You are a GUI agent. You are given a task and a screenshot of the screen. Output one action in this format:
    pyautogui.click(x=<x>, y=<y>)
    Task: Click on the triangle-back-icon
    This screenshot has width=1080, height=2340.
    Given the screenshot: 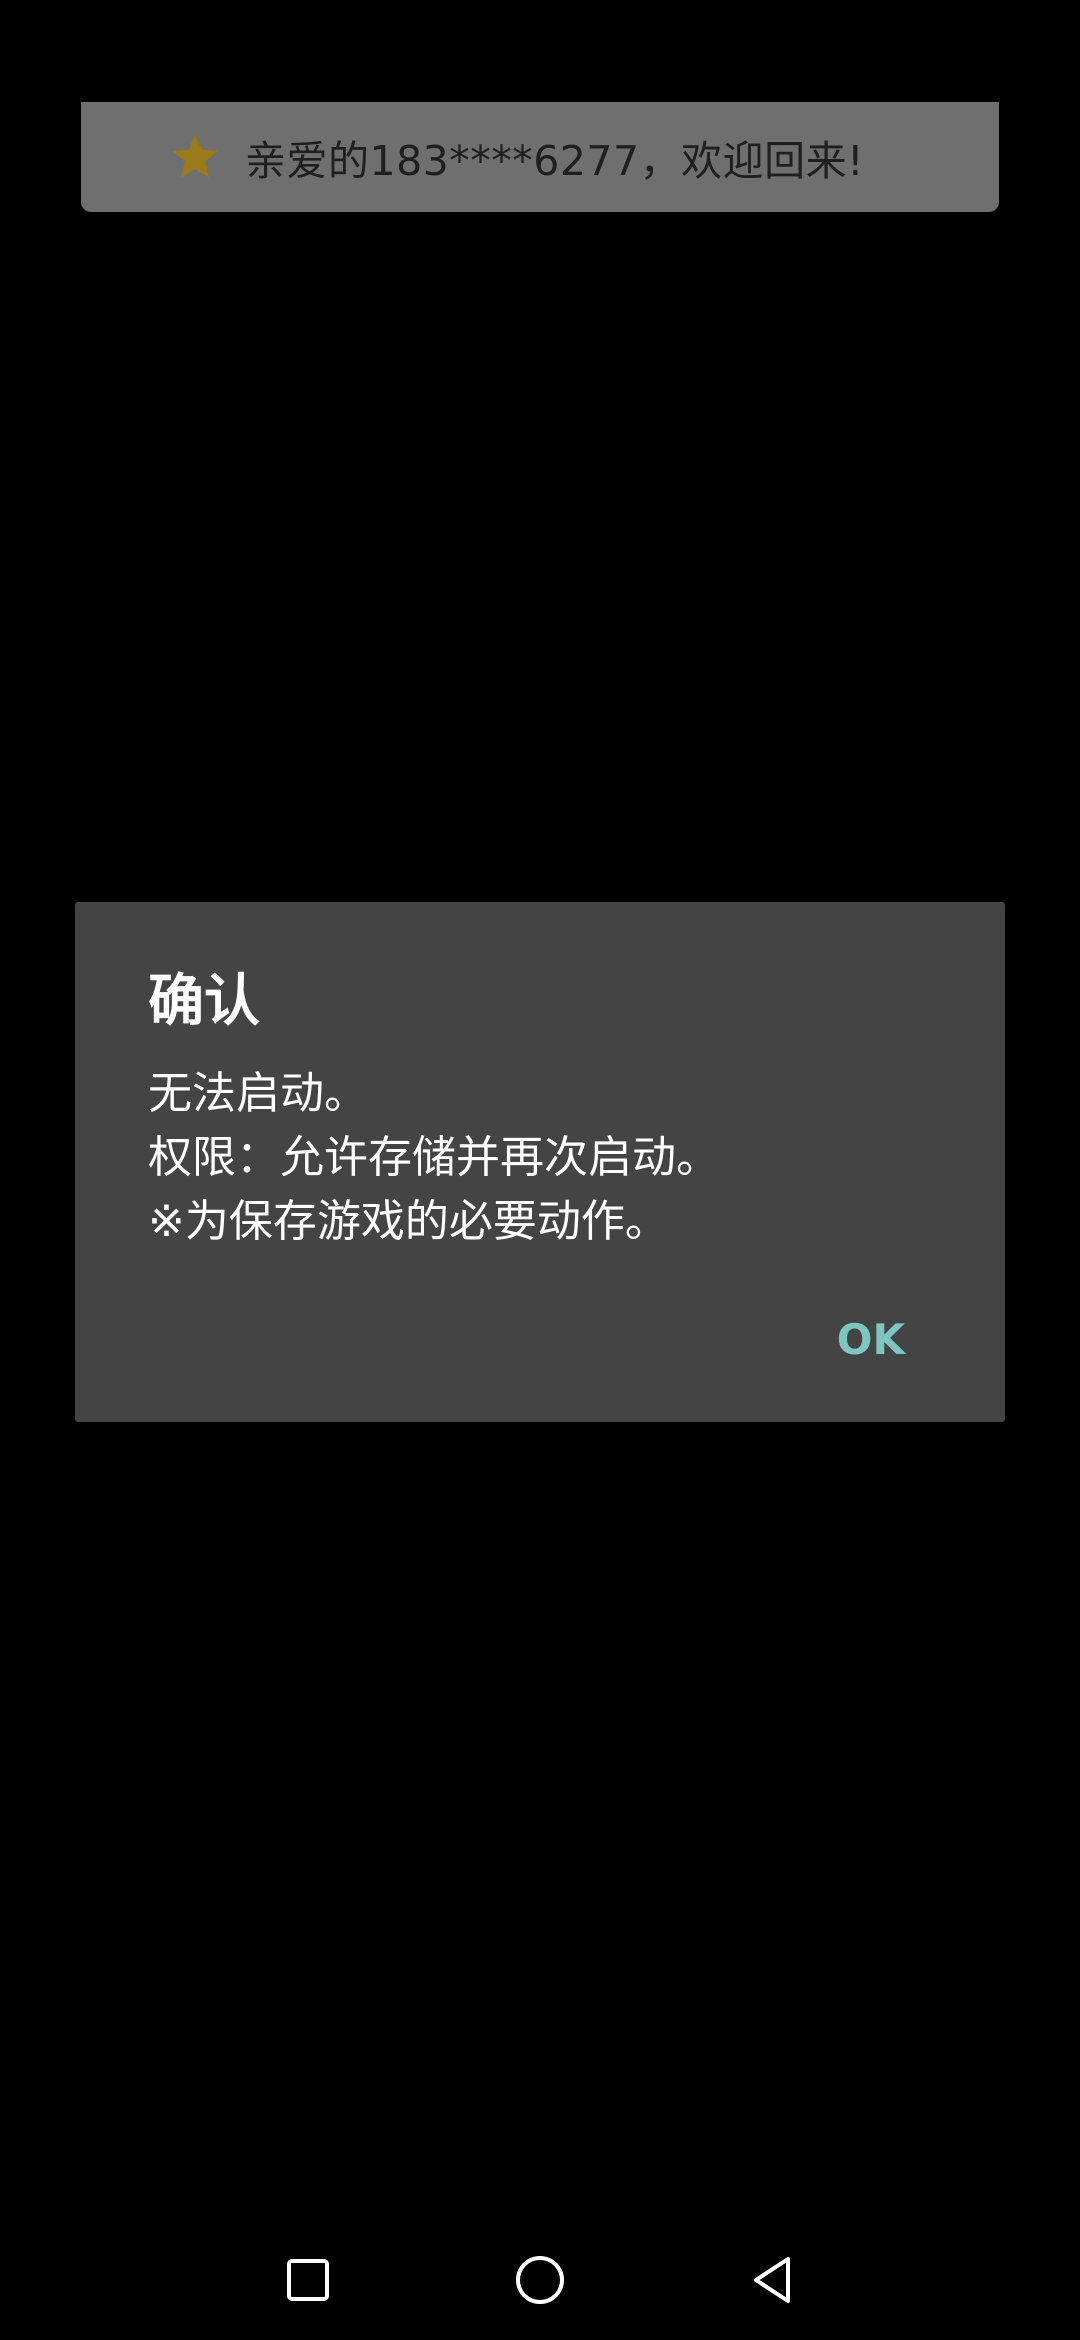 What is the action you would take?
    pyautogui.click(x=772, y=2280)
    